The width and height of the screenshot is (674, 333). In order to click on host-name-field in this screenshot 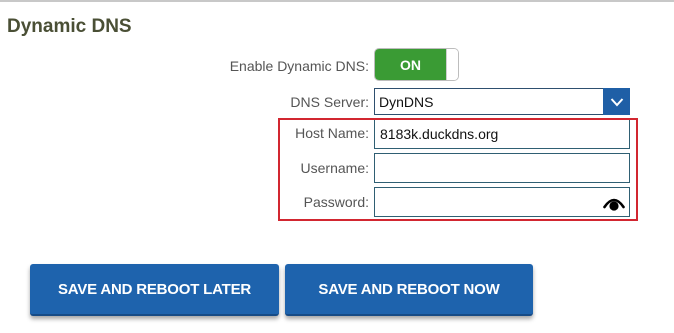, I will do `click(502, 134)`.